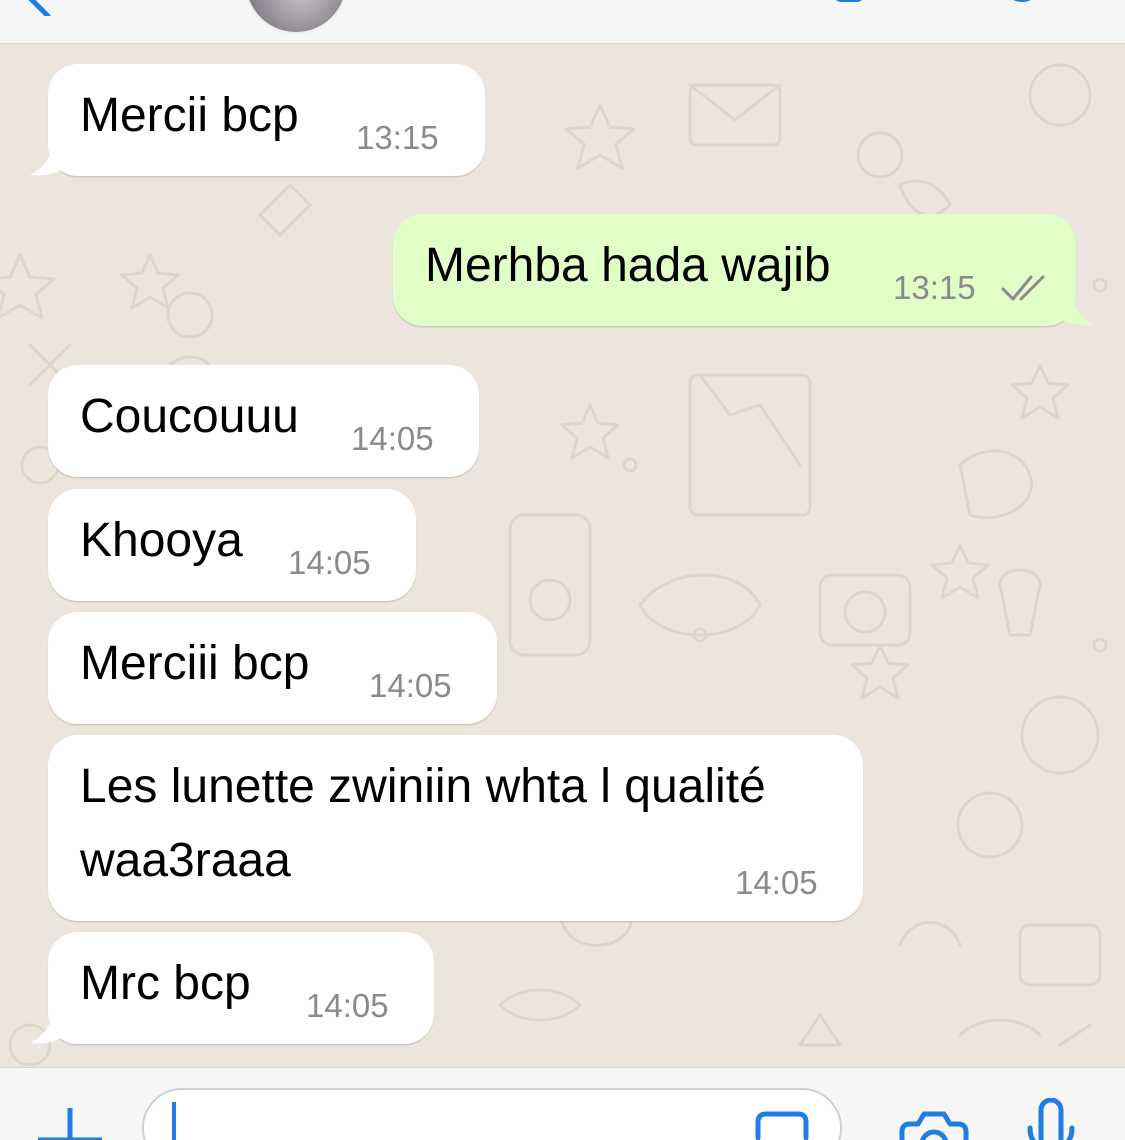  I want to click on message-text: Mercii bcp, so click(189, 115).